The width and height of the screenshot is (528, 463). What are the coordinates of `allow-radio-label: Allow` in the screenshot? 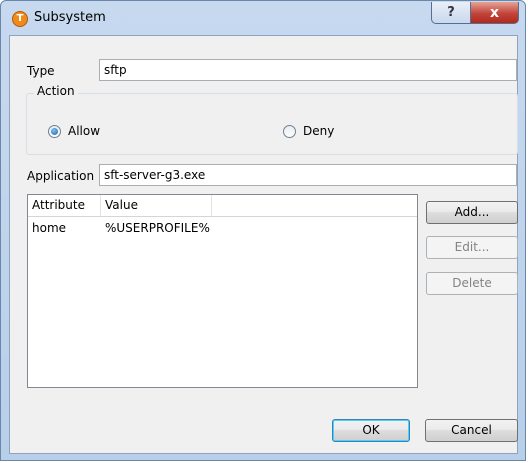 It's located at (84, 131).